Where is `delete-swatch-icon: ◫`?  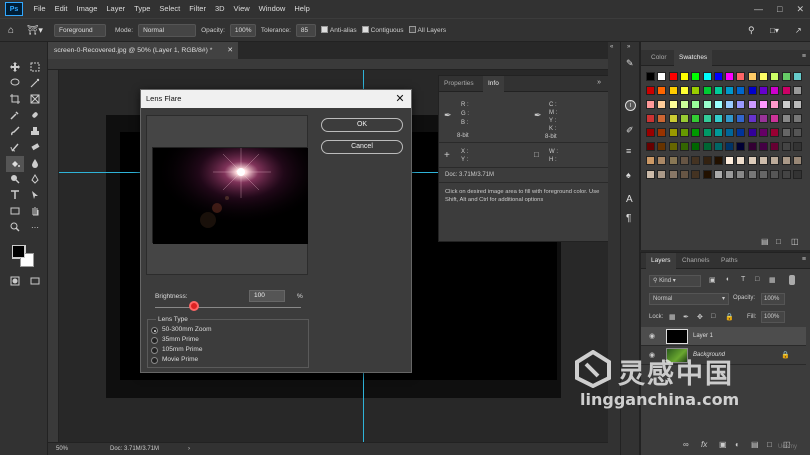
delete-swatch-icon: ◫ is located at coordinates (795, 241).